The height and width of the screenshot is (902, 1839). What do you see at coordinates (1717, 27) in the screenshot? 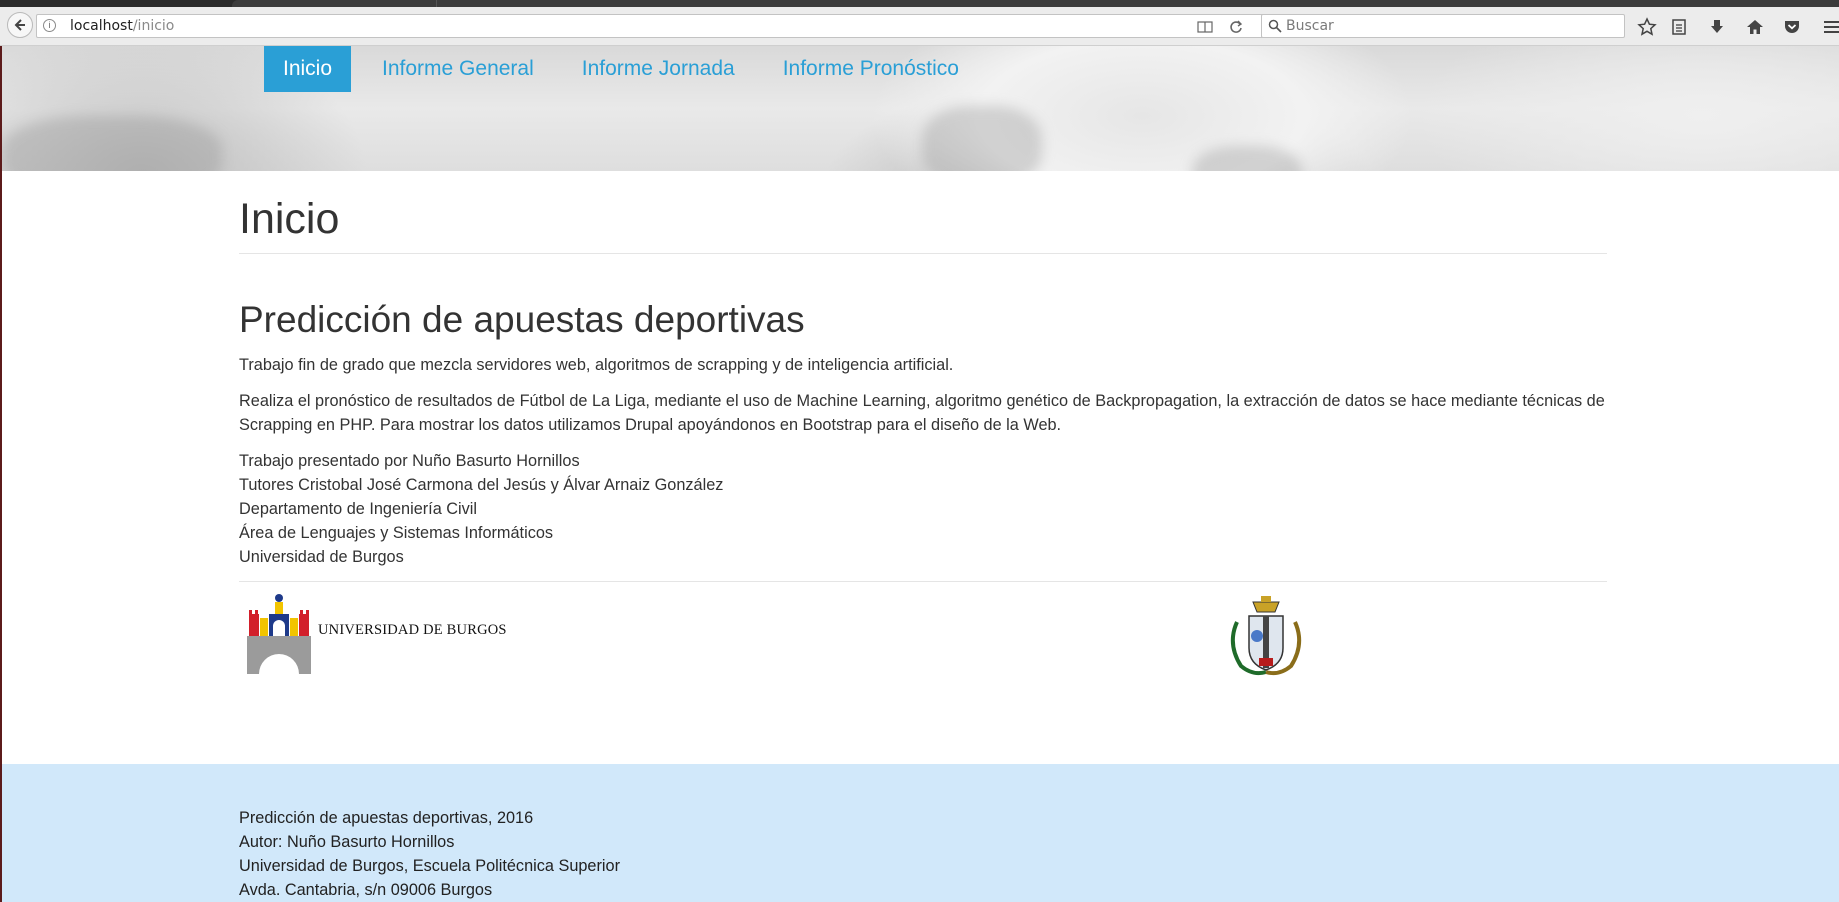
I see `downloads-icon` at bounding box center [1717, 27].